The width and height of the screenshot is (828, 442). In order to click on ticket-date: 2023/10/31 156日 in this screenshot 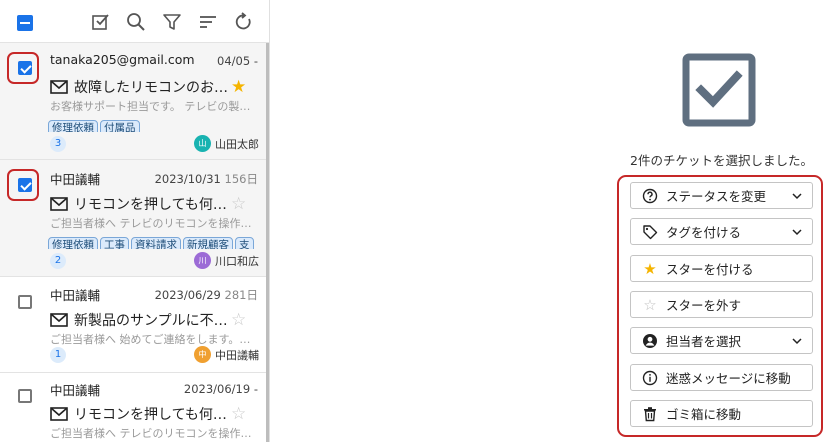, I will do `click(206, 179)`.